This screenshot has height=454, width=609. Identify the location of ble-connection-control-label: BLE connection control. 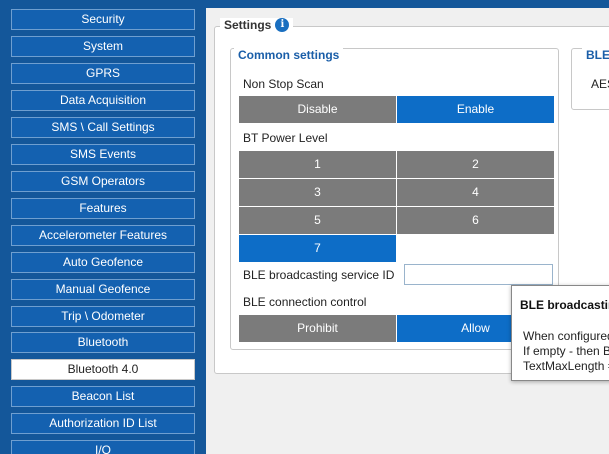
(305, 302).